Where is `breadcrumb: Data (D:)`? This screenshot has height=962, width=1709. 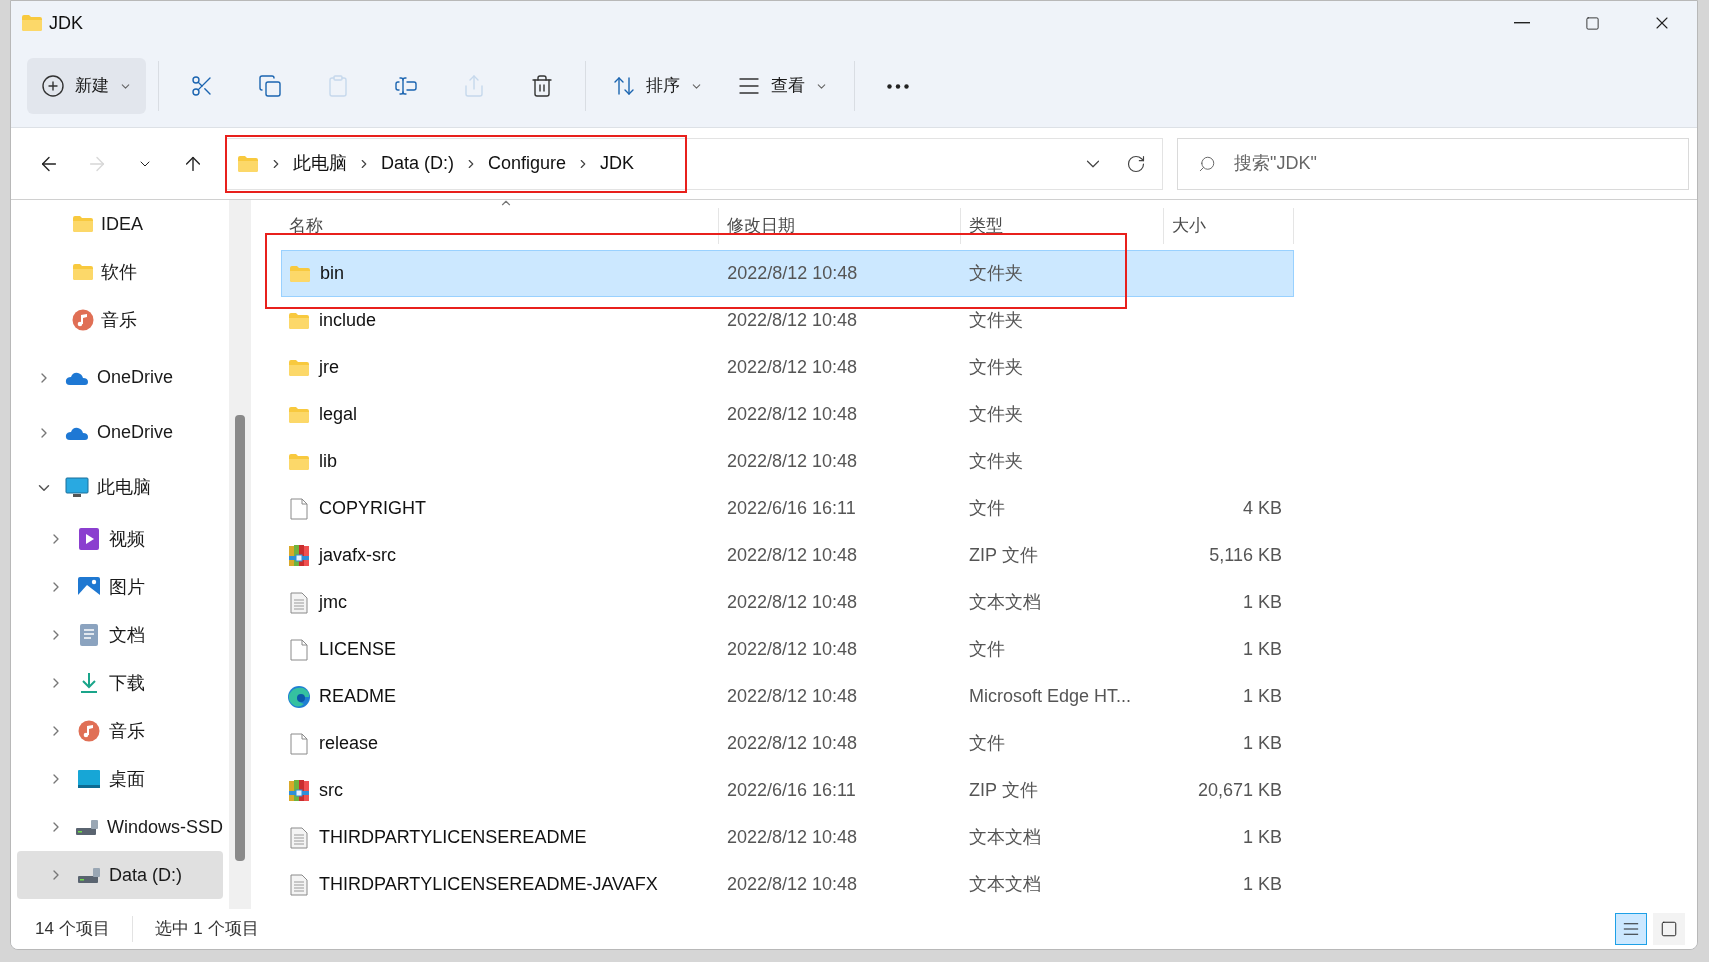 breadcrumb: Data (D:) is located at coordinates (417, 163).